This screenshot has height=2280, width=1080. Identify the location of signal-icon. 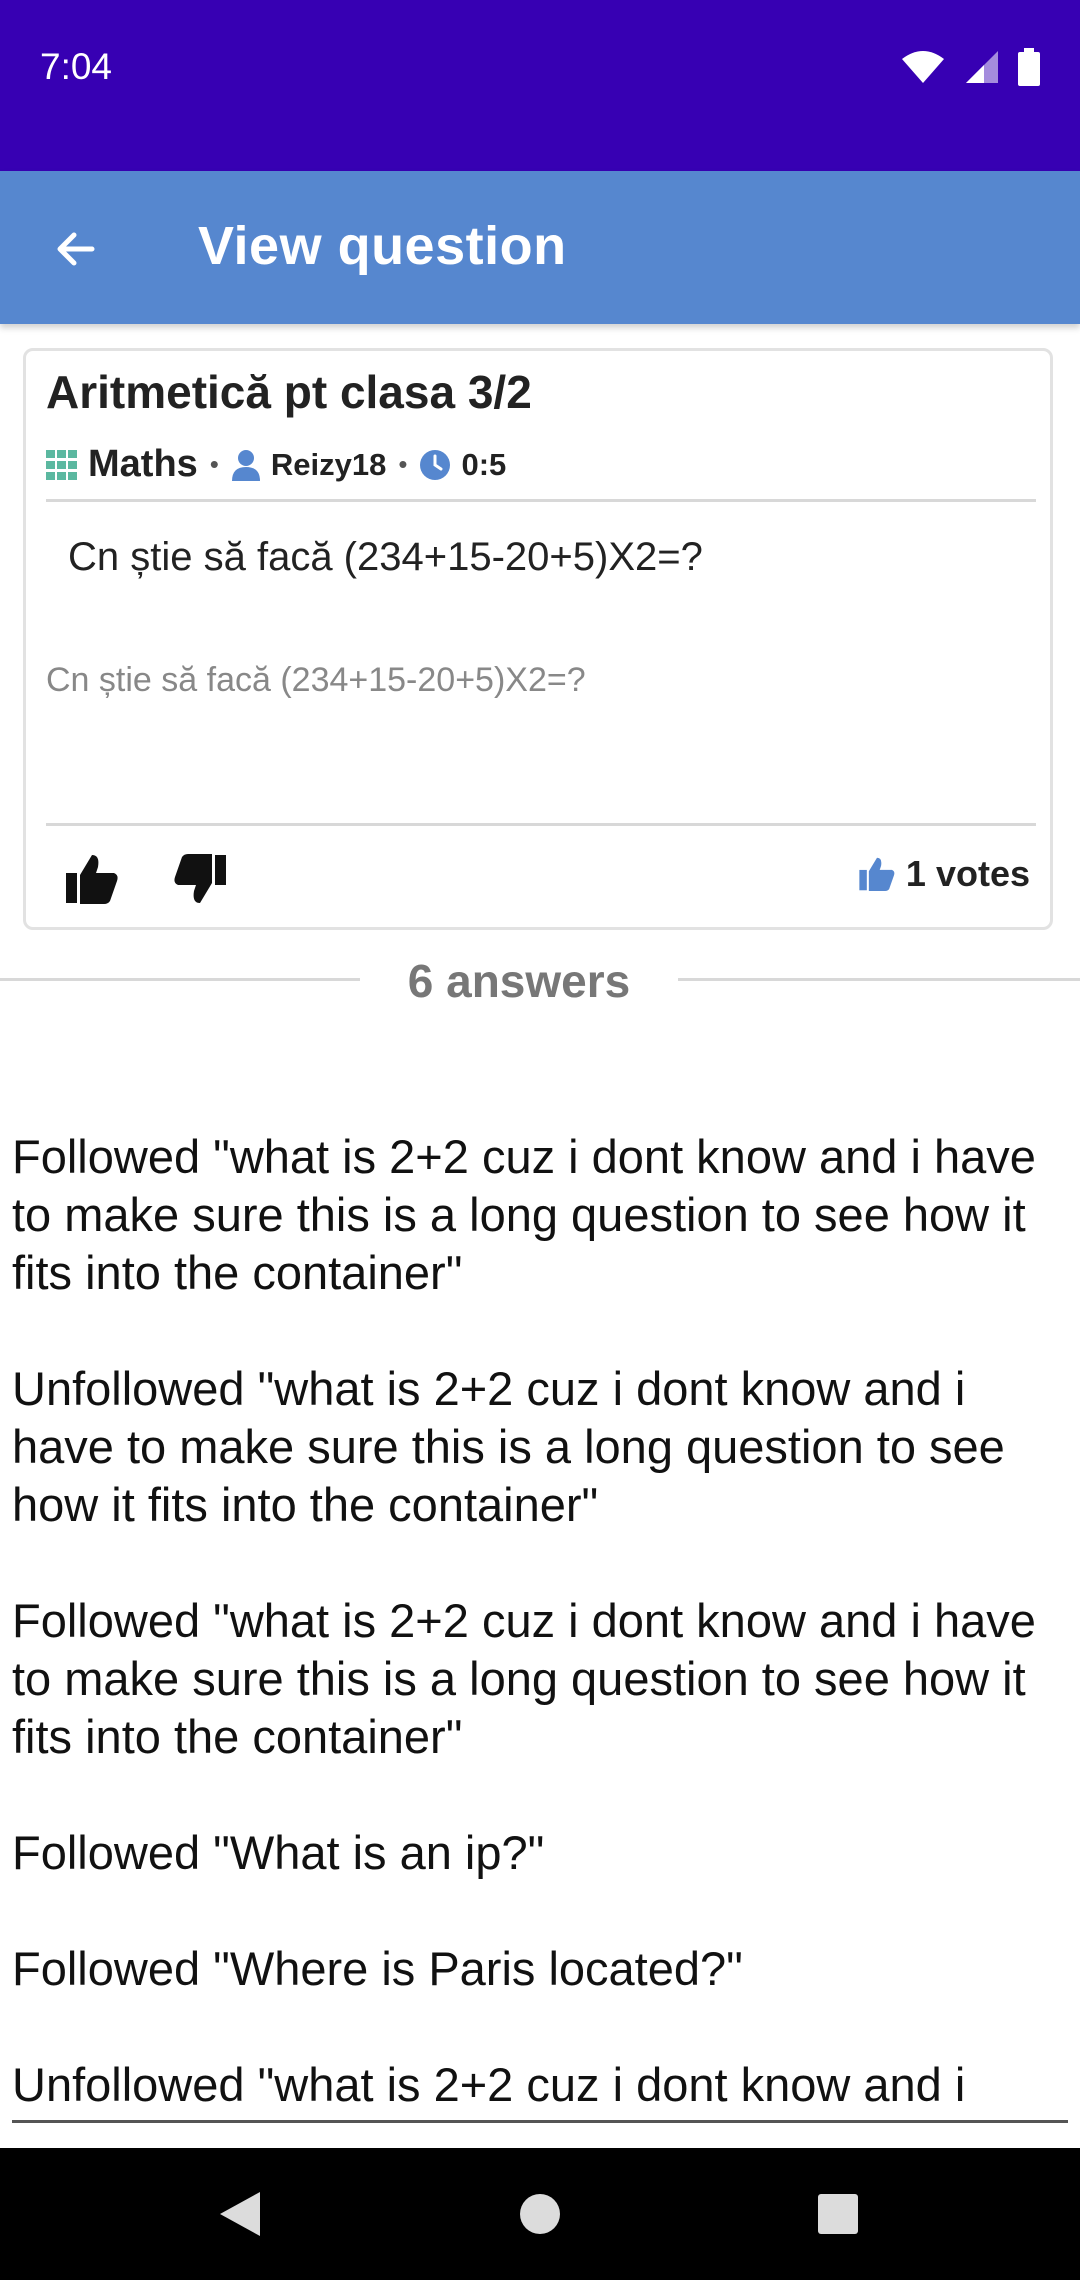
(982, 67).